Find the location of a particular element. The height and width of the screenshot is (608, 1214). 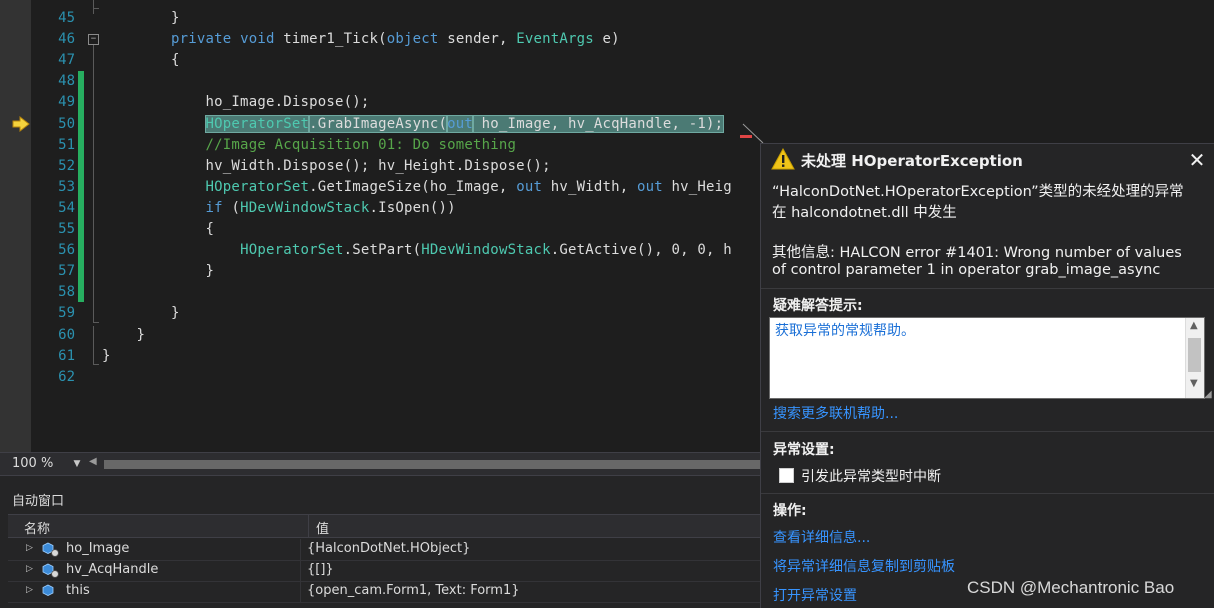

highlighted-token: HOperatorSet is located at coordinates (257, 123).